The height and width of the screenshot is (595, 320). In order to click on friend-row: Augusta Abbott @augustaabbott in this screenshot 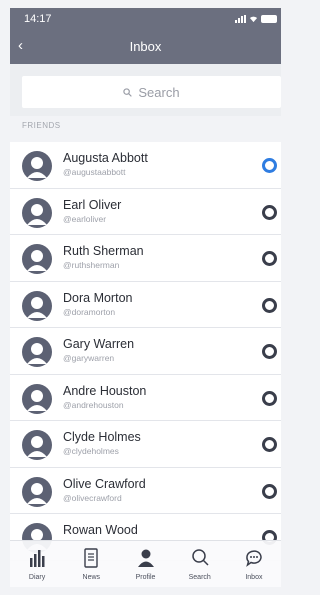, I will do `click(145, 165)`.